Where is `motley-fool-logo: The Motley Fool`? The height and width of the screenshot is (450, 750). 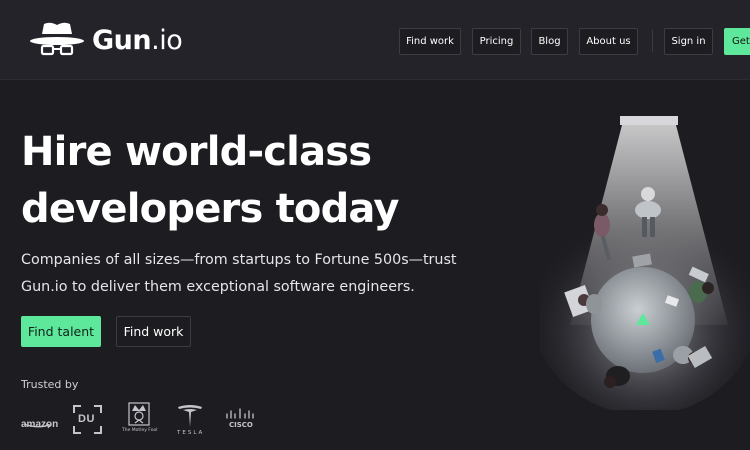
motley-fool-logo: The Motley Fool is located at coordinates (140, 421).